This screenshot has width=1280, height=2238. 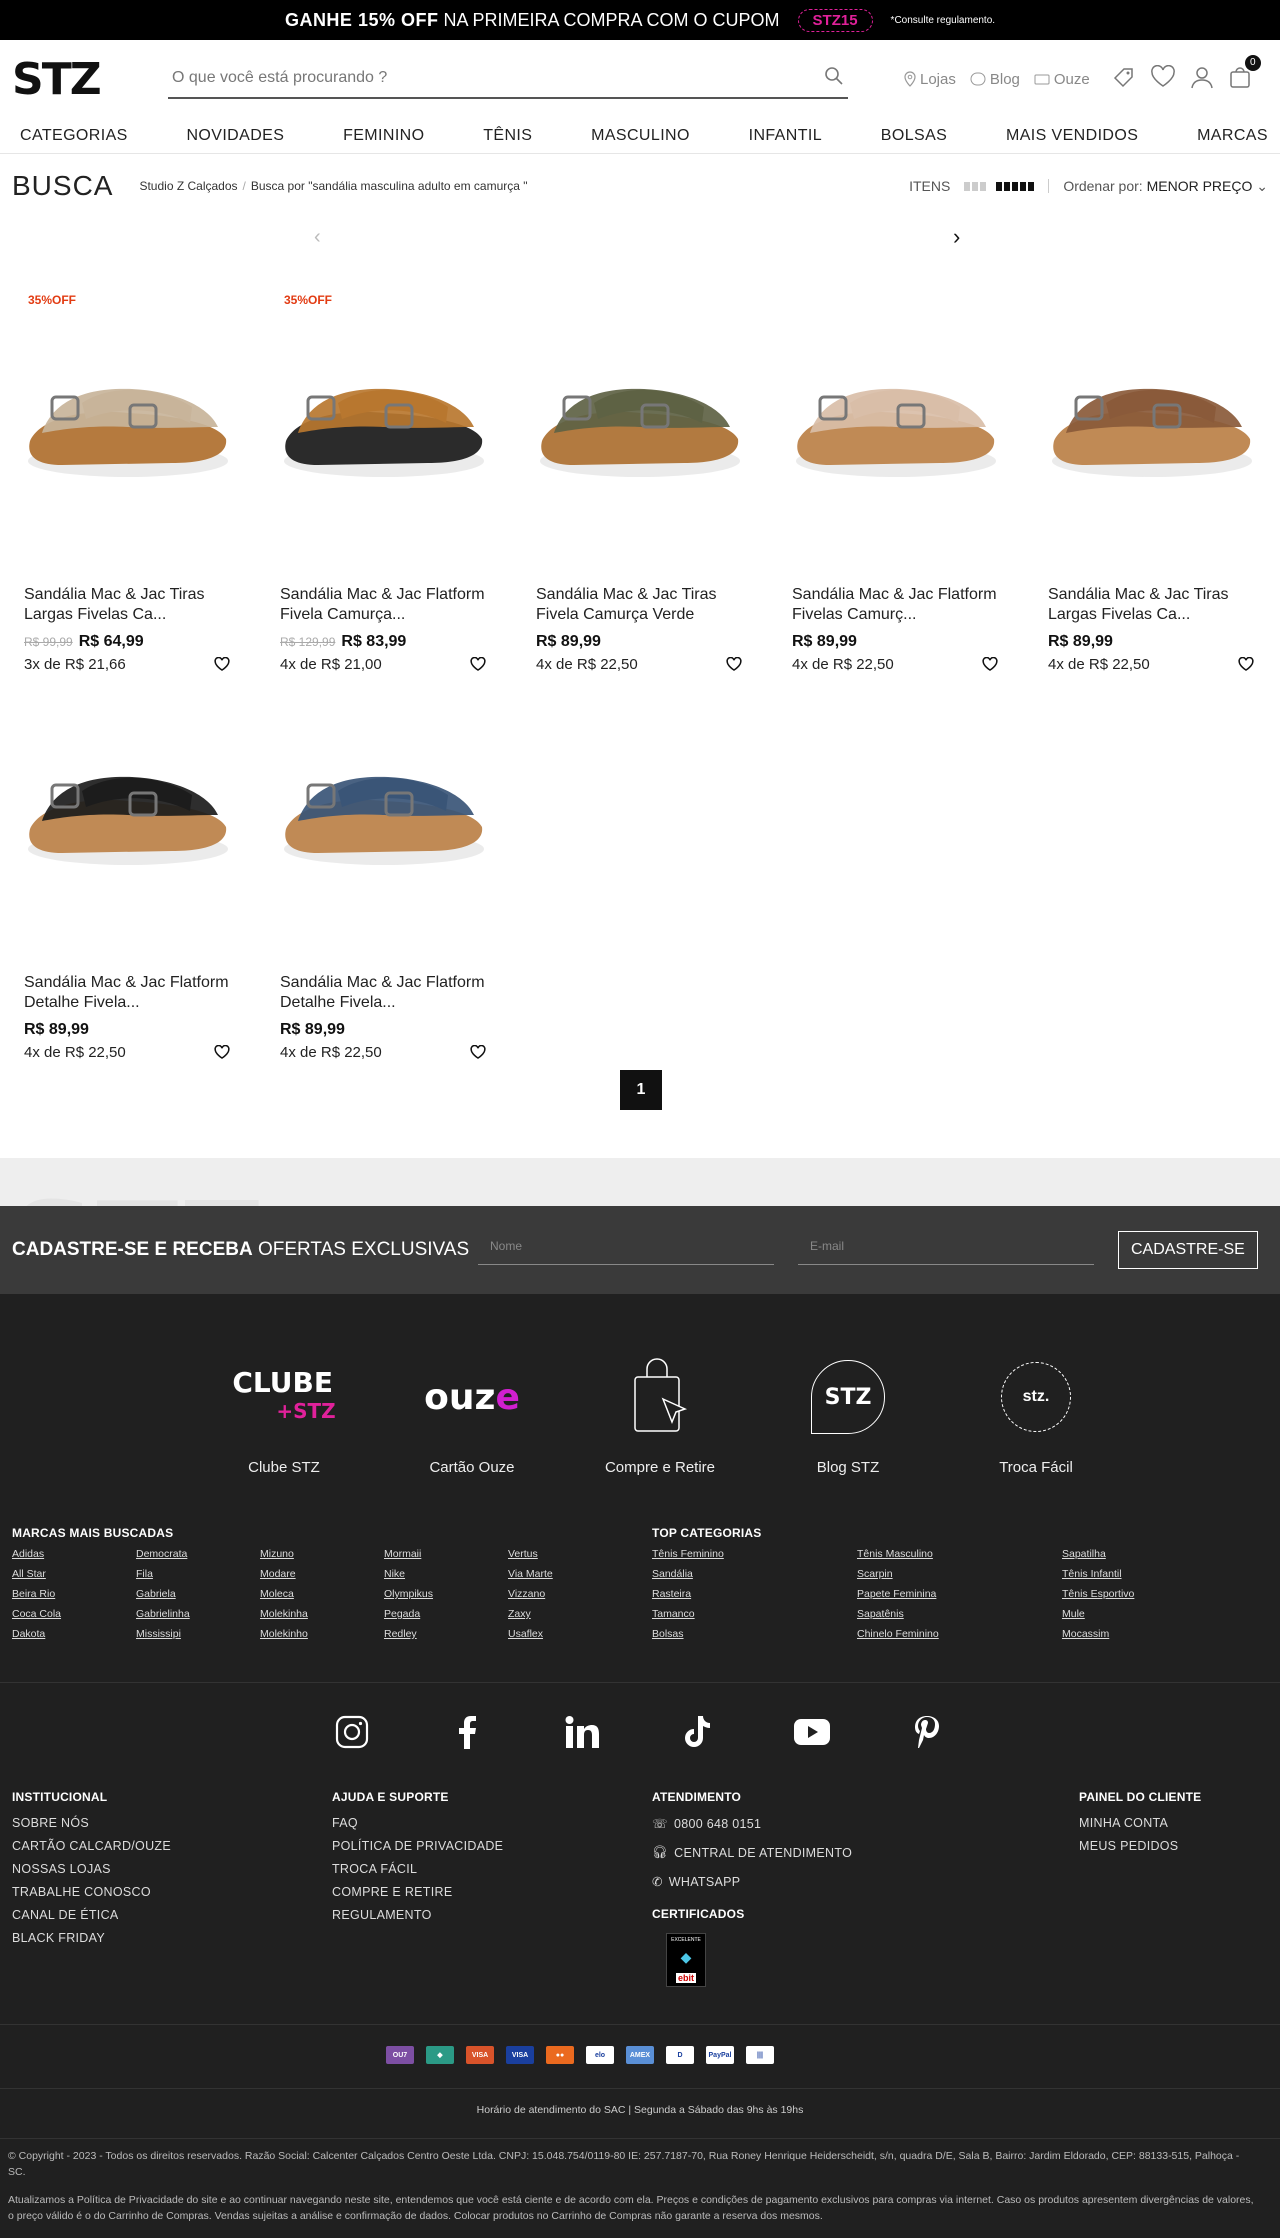 I want to click on brand-link: Coca Cola, so click(x=74, y=1615).